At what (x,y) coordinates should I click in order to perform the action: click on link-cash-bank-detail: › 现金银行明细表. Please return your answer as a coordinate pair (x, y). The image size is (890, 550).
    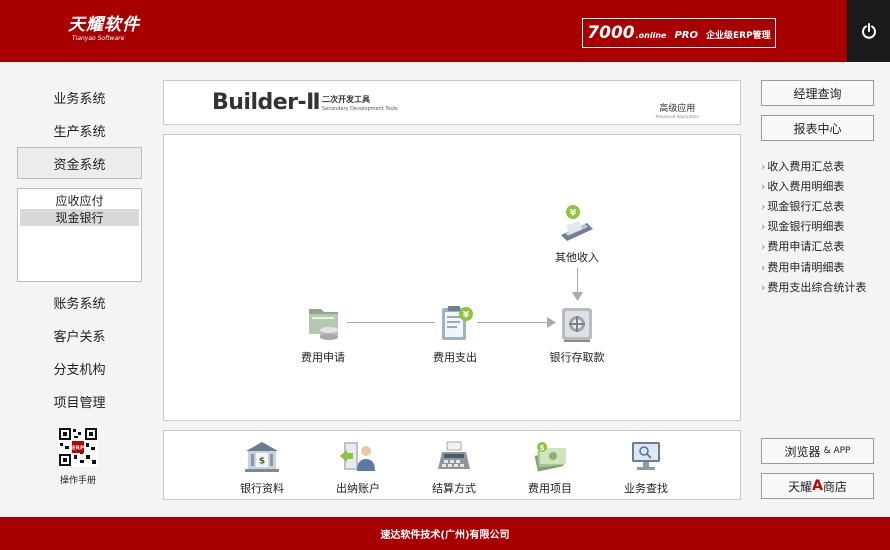
    Looking at the image, I should click on (802, 226).